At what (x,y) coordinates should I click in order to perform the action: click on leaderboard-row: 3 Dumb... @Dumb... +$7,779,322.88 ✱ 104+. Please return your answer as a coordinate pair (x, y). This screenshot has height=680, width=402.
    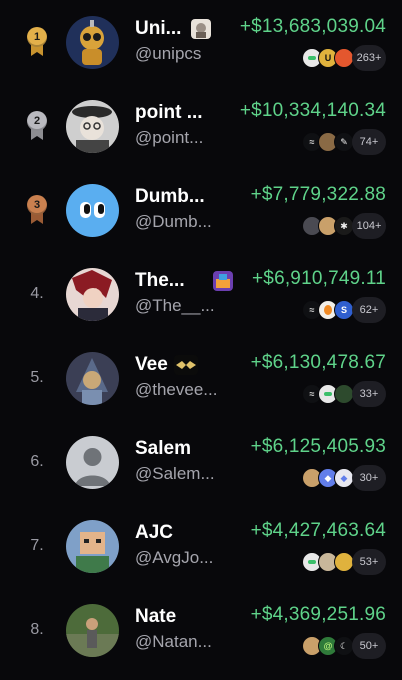
    Looking at the image, I should click on (201, 210).